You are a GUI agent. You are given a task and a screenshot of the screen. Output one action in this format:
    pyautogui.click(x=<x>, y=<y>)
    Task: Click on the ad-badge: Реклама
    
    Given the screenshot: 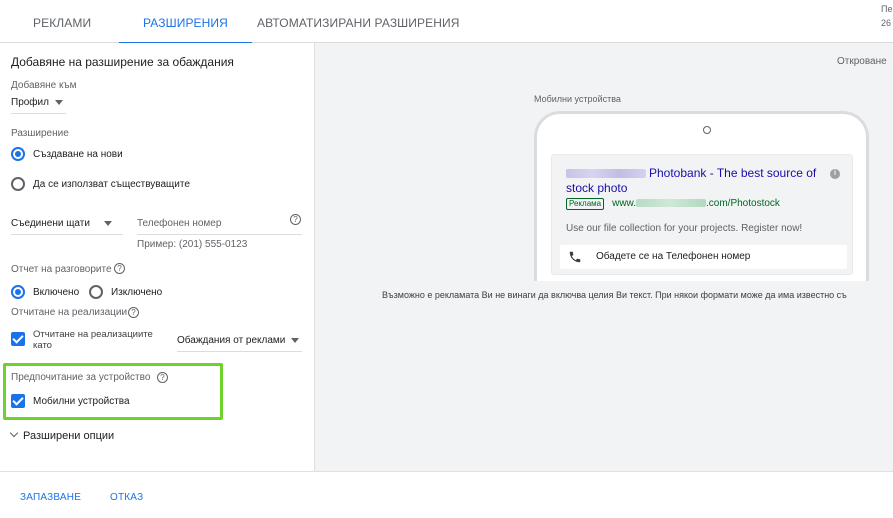 What is the action you would take?
    pyautogui.click(x=585, y=204)
    